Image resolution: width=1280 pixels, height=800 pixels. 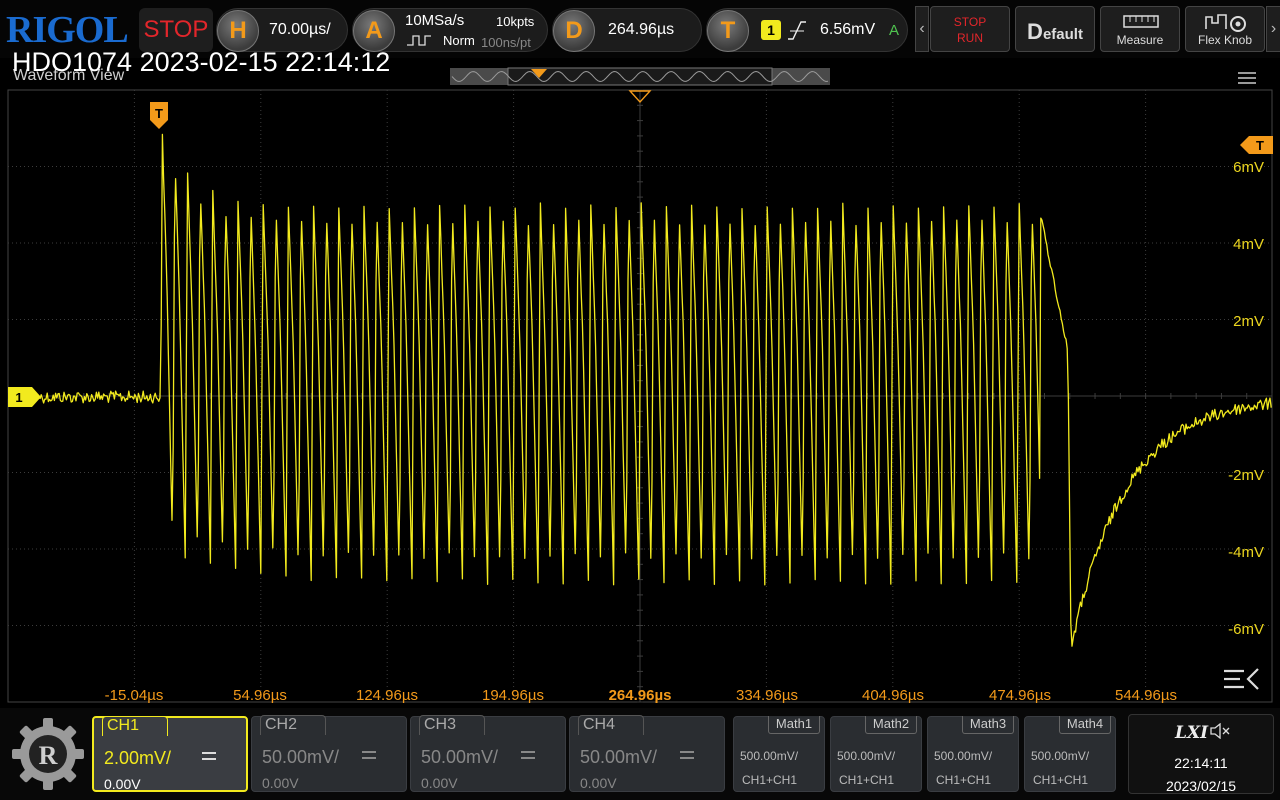 I want to click on ch2-offset: 0.00V, so click(x=280, y=783).